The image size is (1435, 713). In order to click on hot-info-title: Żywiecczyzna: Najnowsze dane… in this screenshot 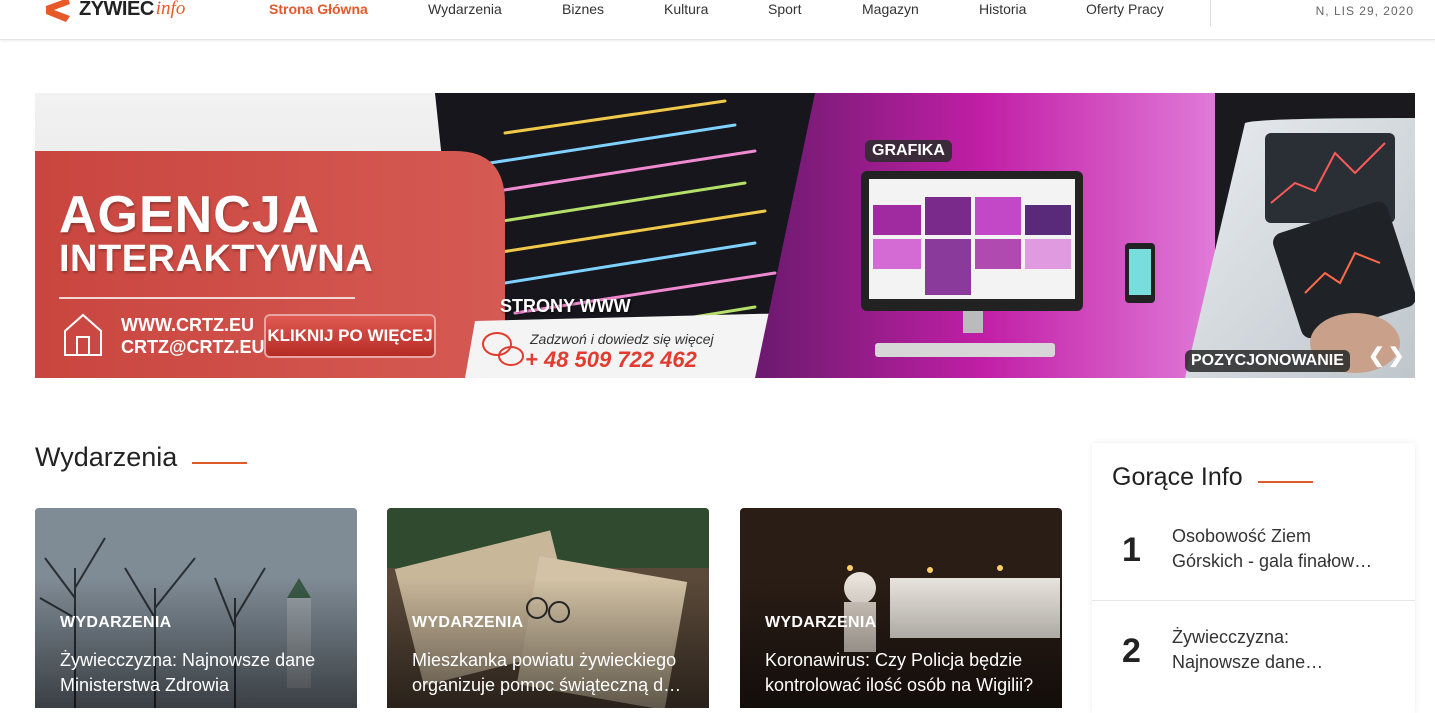, I will do `click(1277, 650)`.